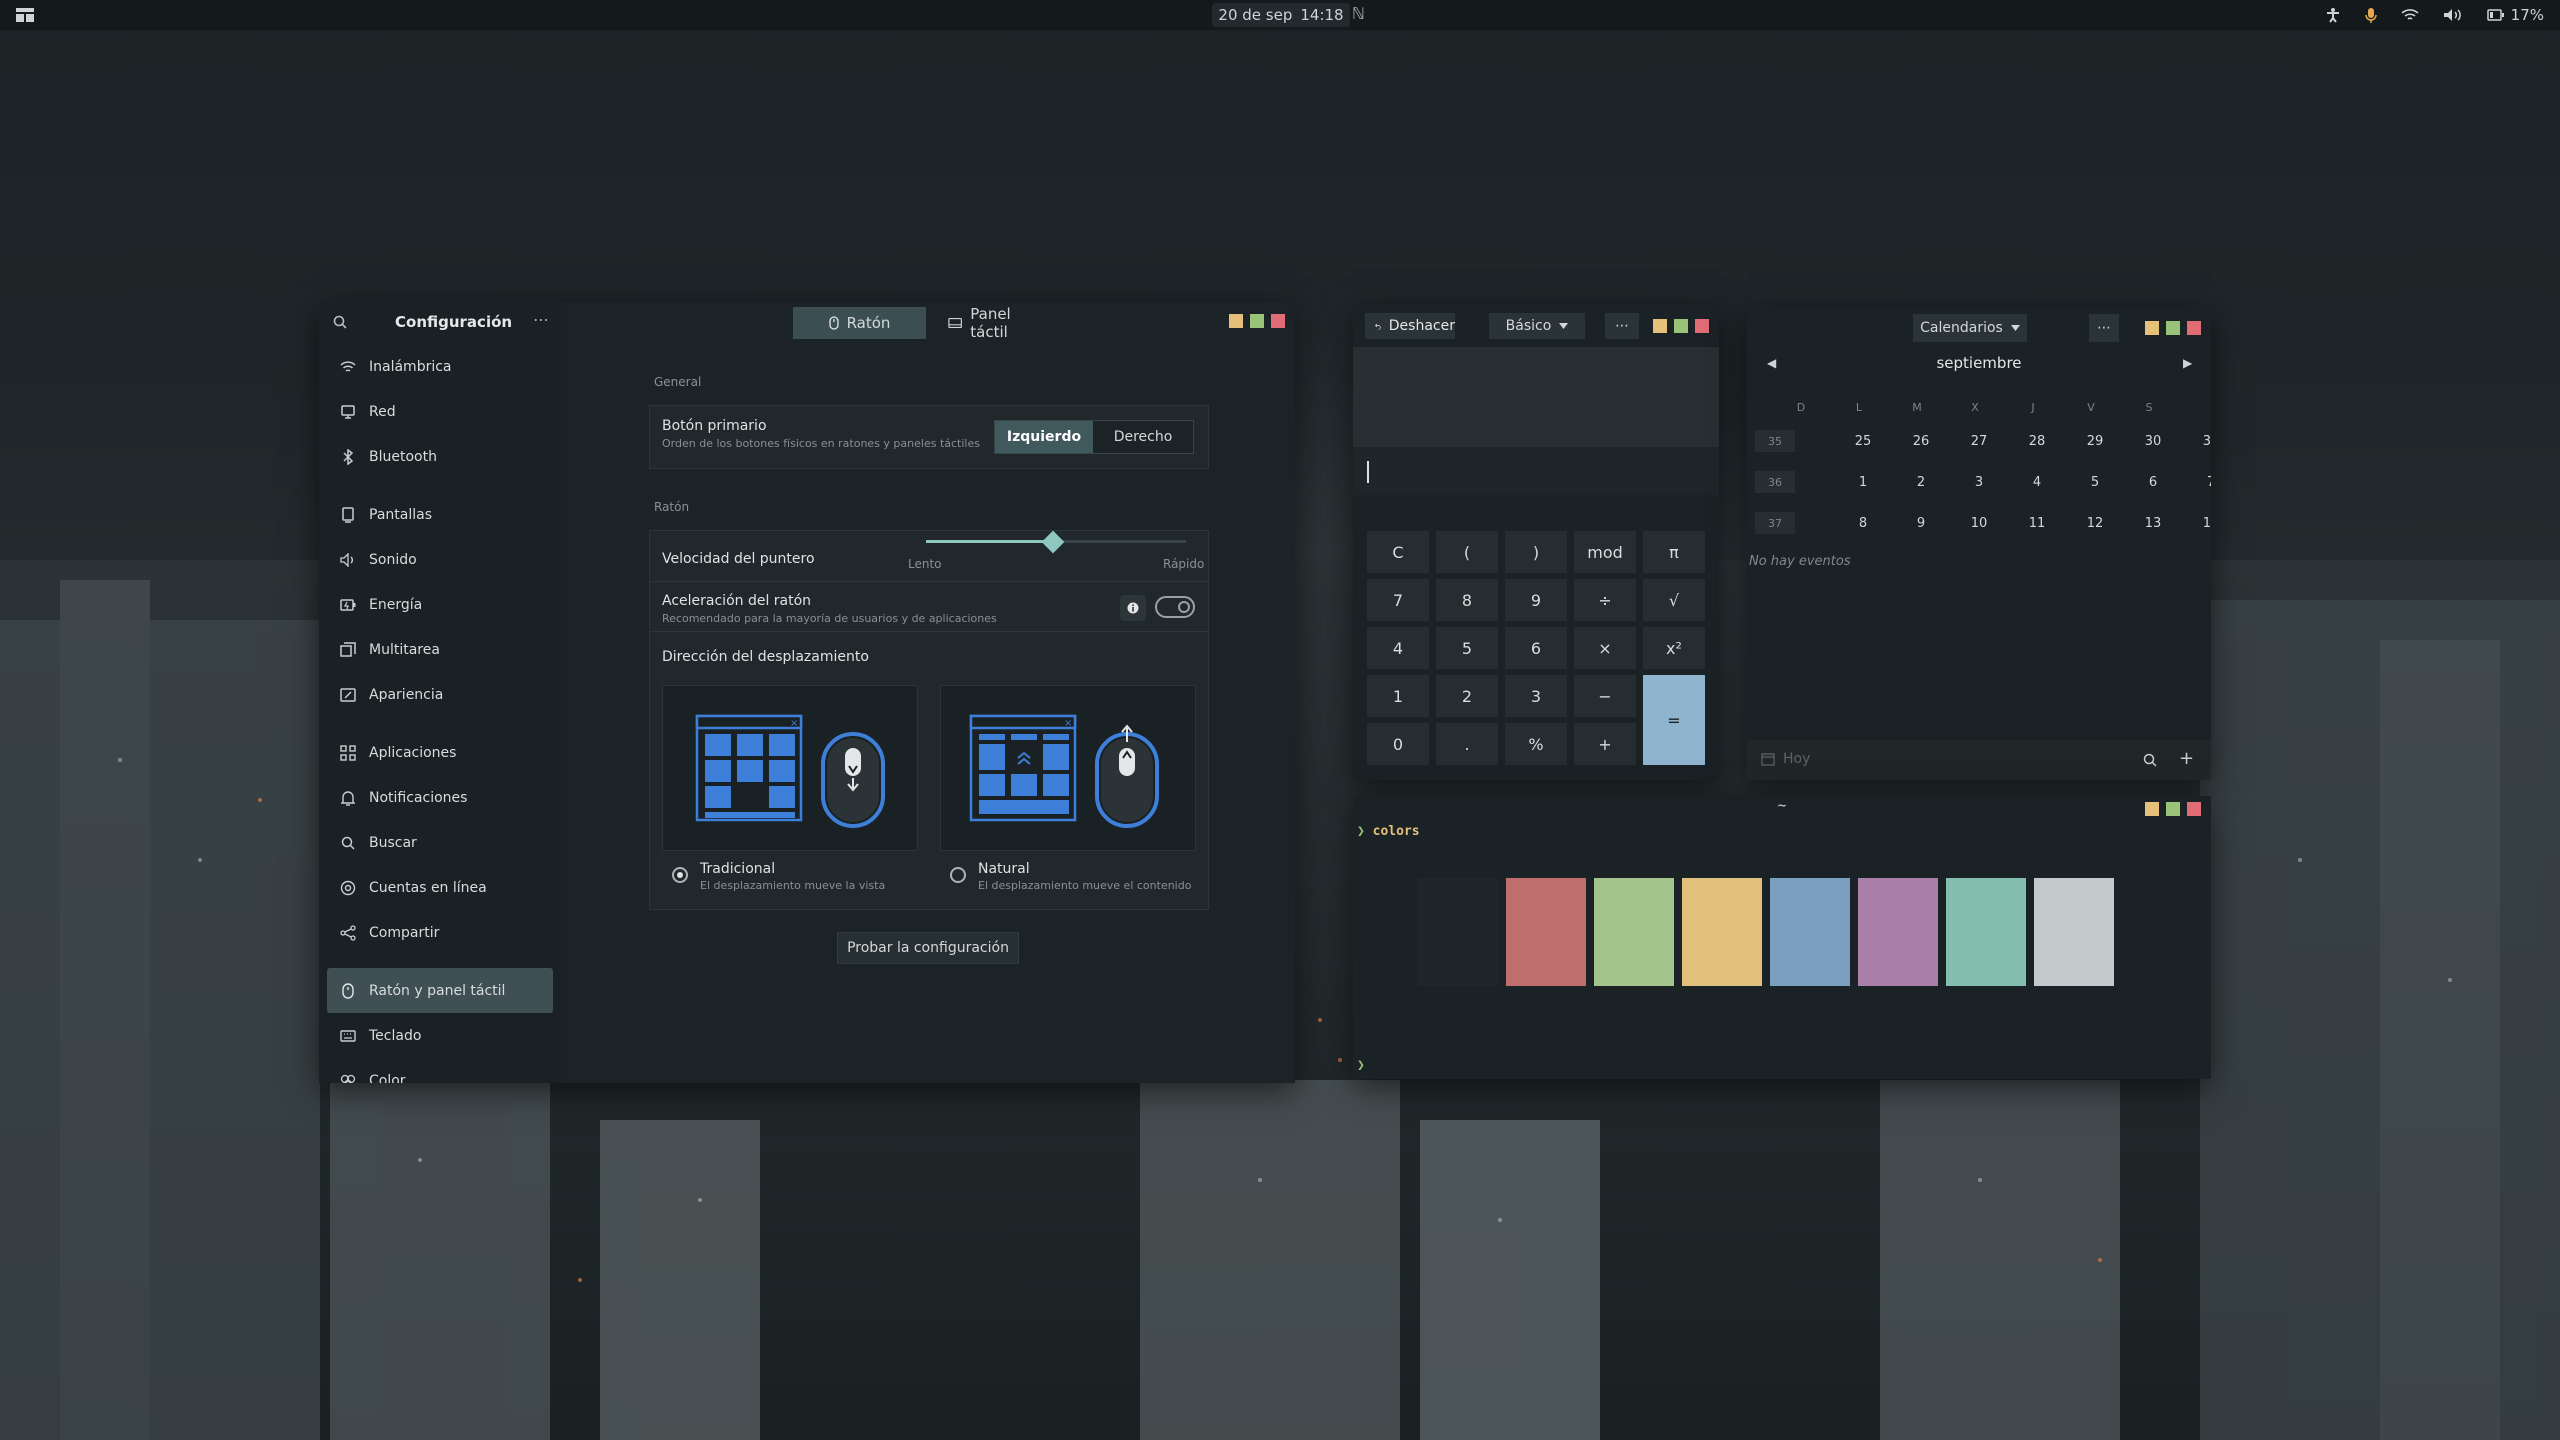  What do you see at coordinates (1398, 552) in the screenshot?
I see `calc-key: C` at bounding box center [1398, 552].